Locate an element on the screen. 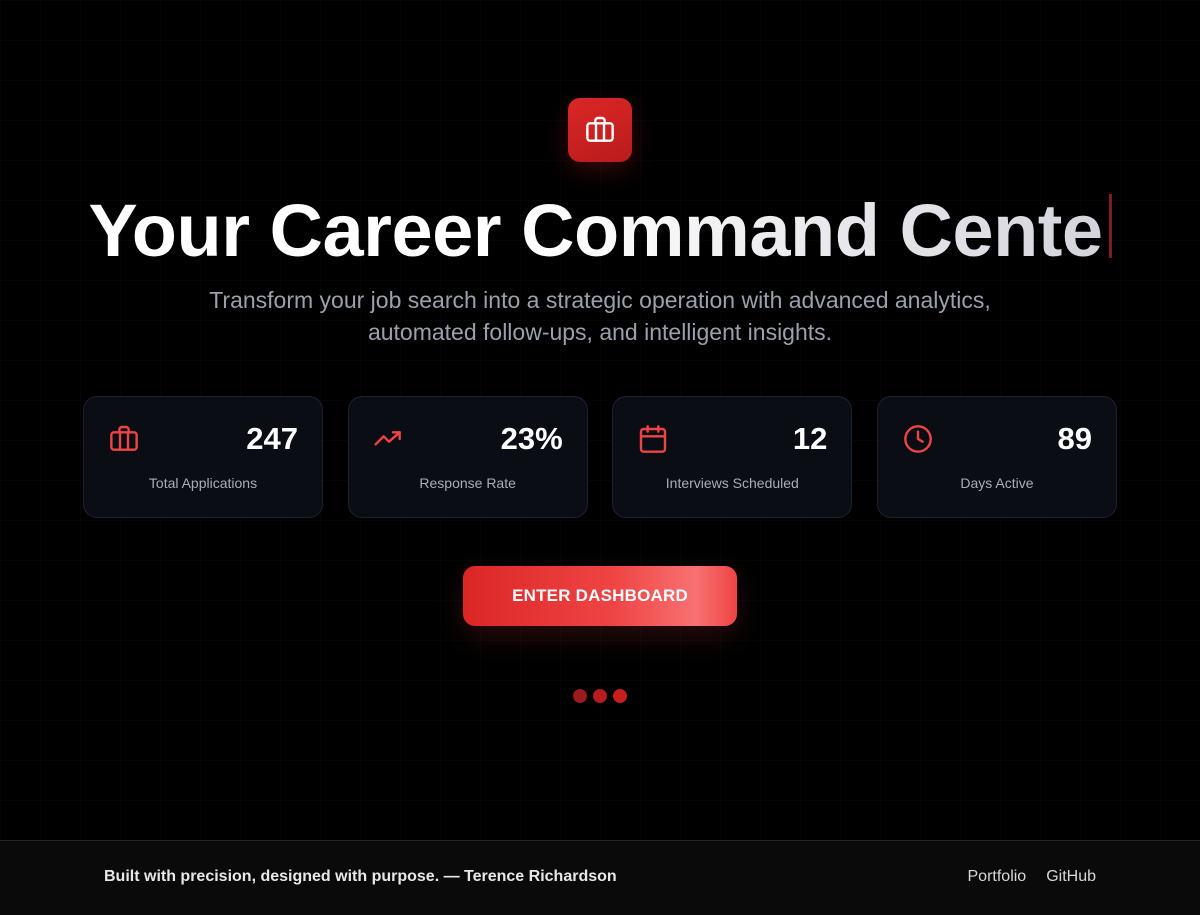  stat-card-days-active: 89 Days Active is located at coordinates (996, 457).